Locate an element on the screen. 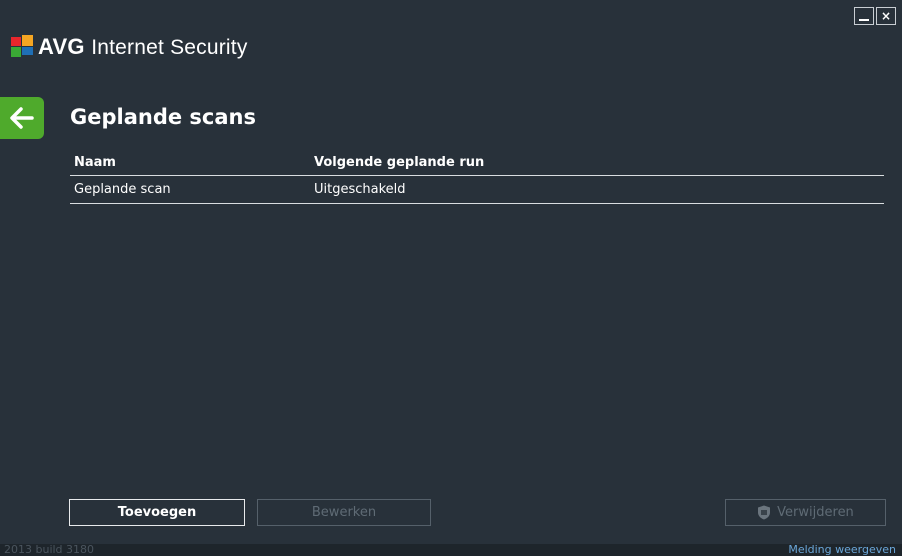  show-notification-link: Melding weergeven is located at coordinates (842, 550).